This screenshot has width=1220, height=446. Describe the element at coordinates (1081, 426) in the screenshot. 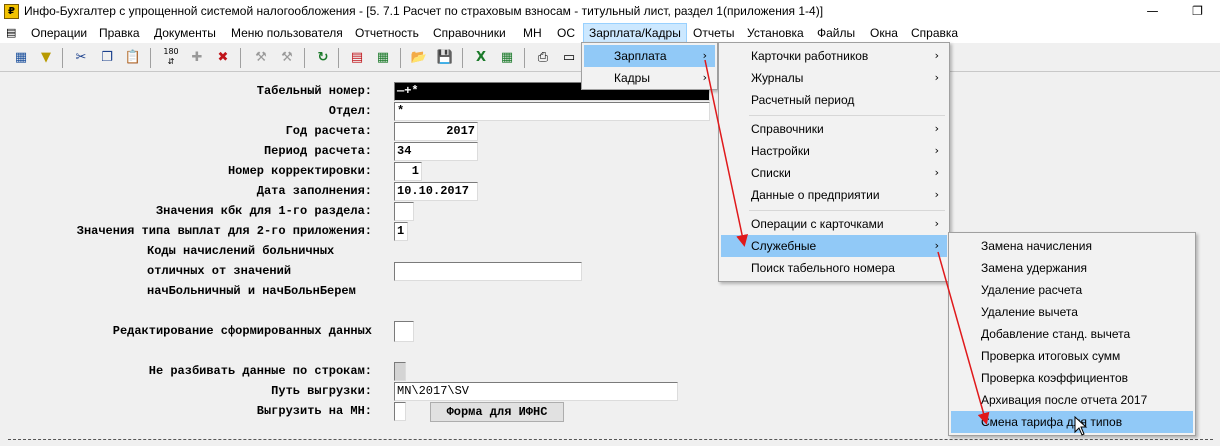

I see `mouse-cursor-icon` at that location.